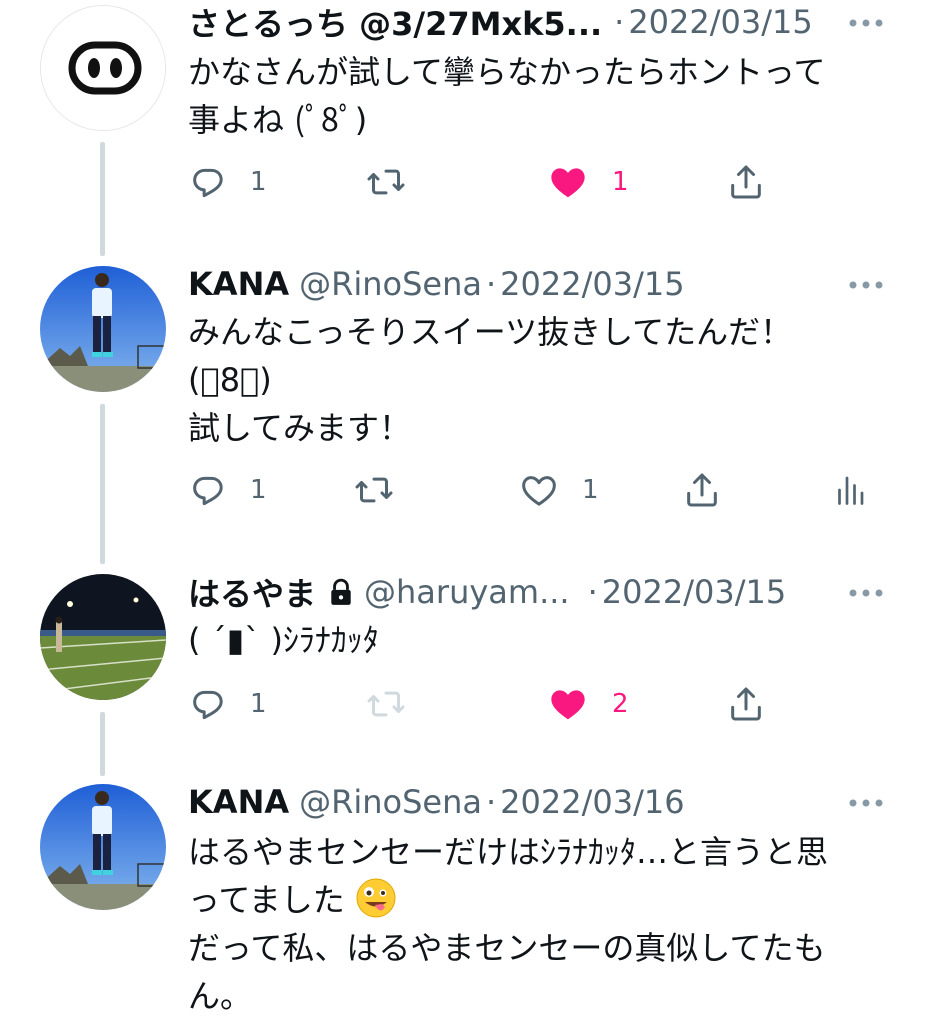  I want to click on tweet-header: さとるっち @3/27Mxk5... · 2022/03/15, so click(500, 22).